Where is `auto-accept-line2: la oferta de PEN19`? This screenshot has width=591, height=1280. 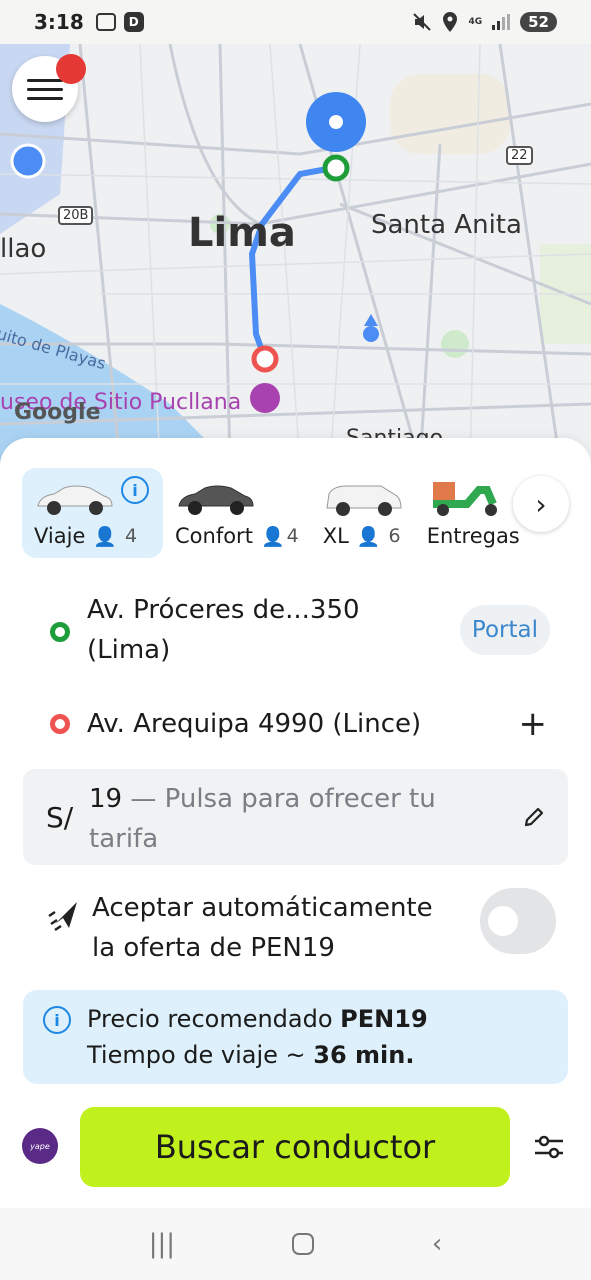 auto-accept-line2: la oferta de PEN19 is located at coordinates (213, 948).